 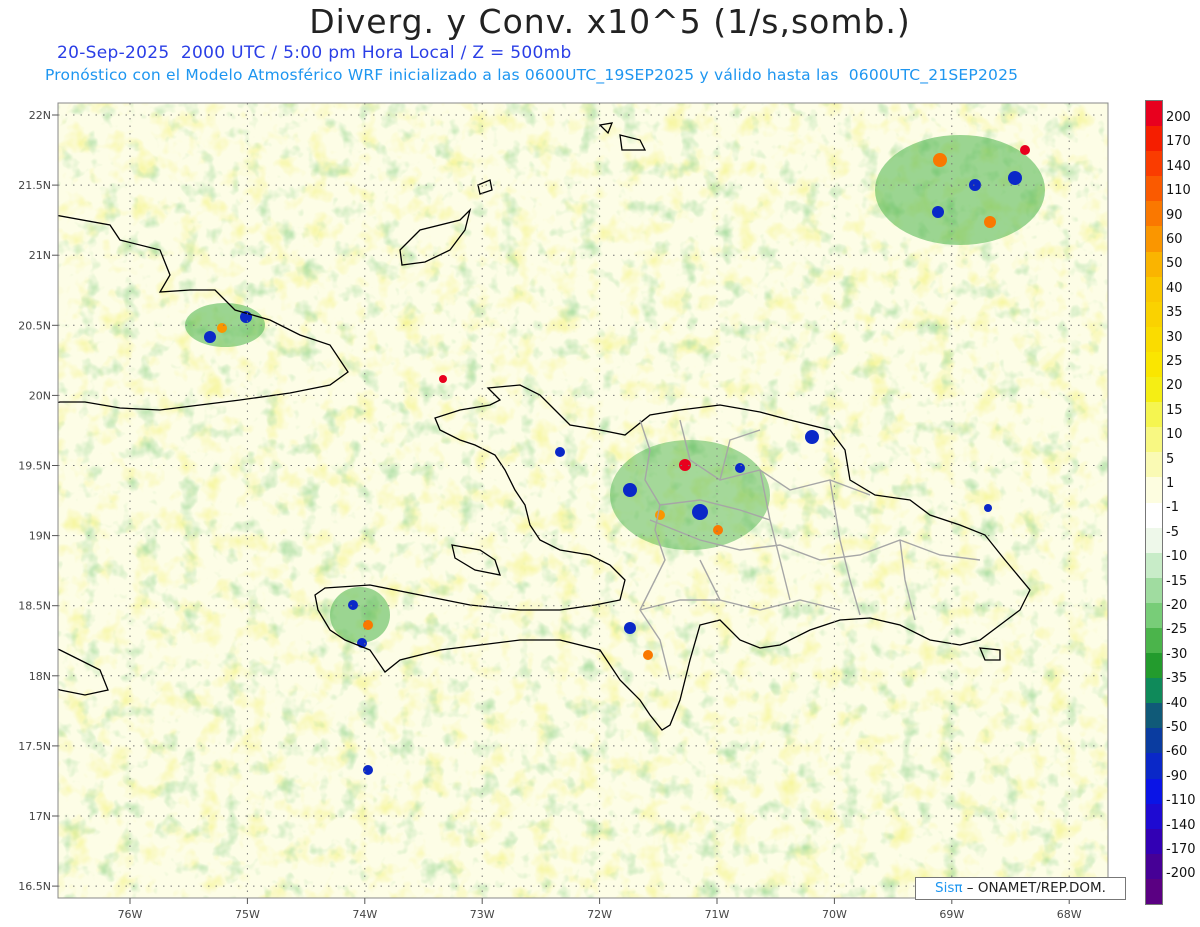 I want to click on longitude-label: 72W, so click(x=599, y=914).